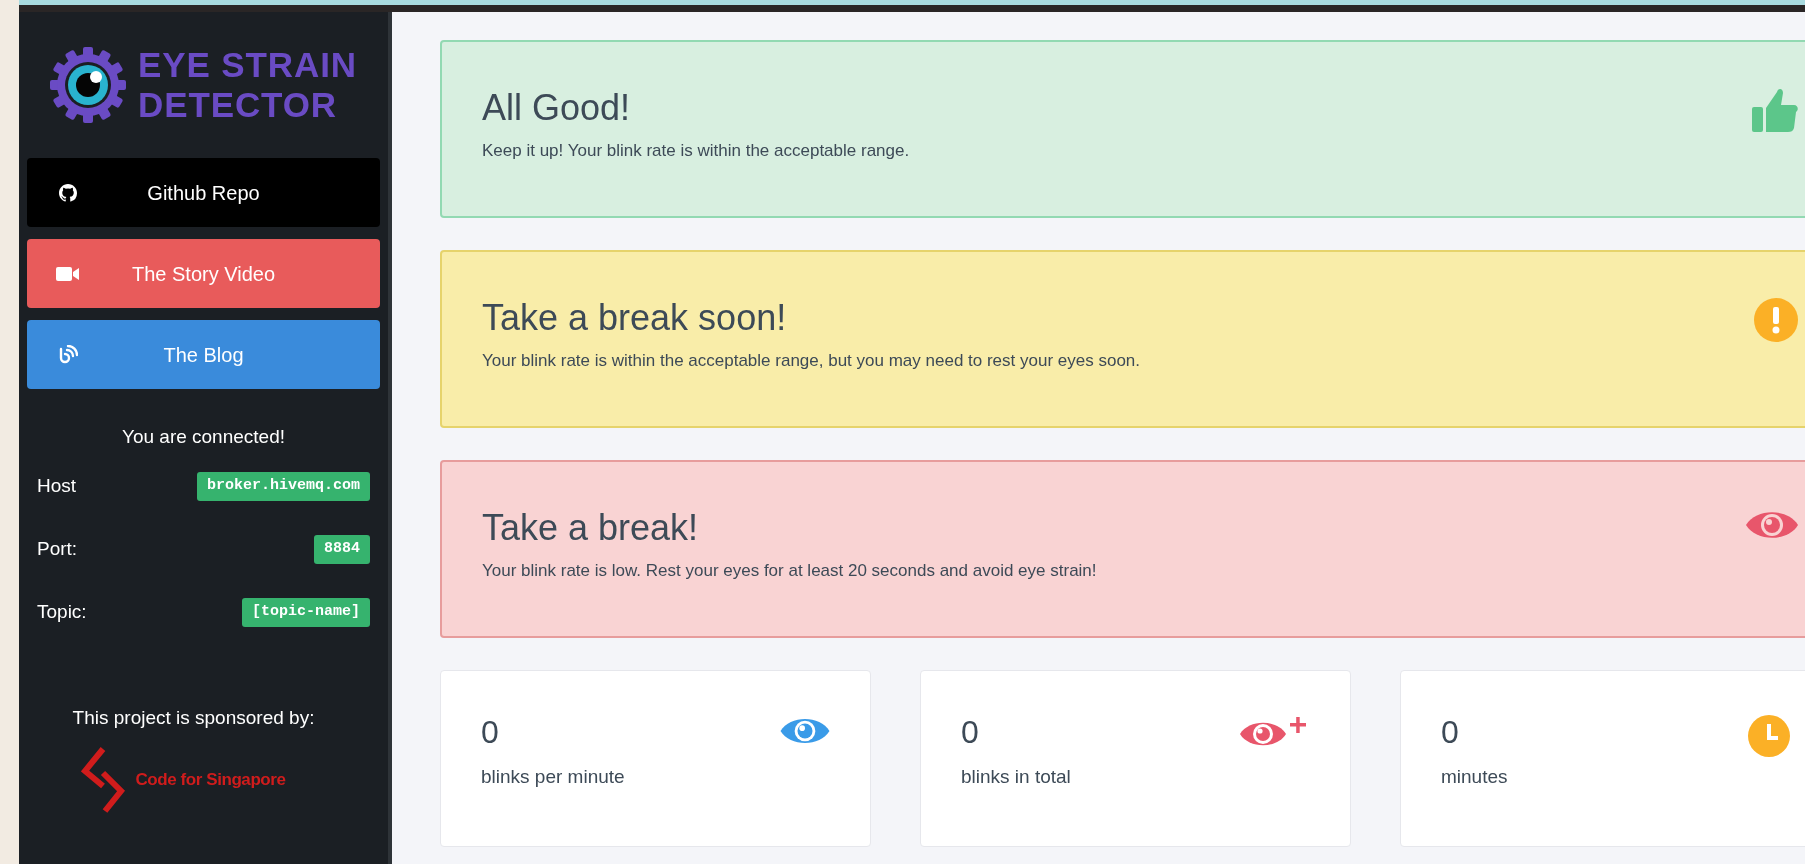  I want to click on field-label: Port:, so click(57, 549).